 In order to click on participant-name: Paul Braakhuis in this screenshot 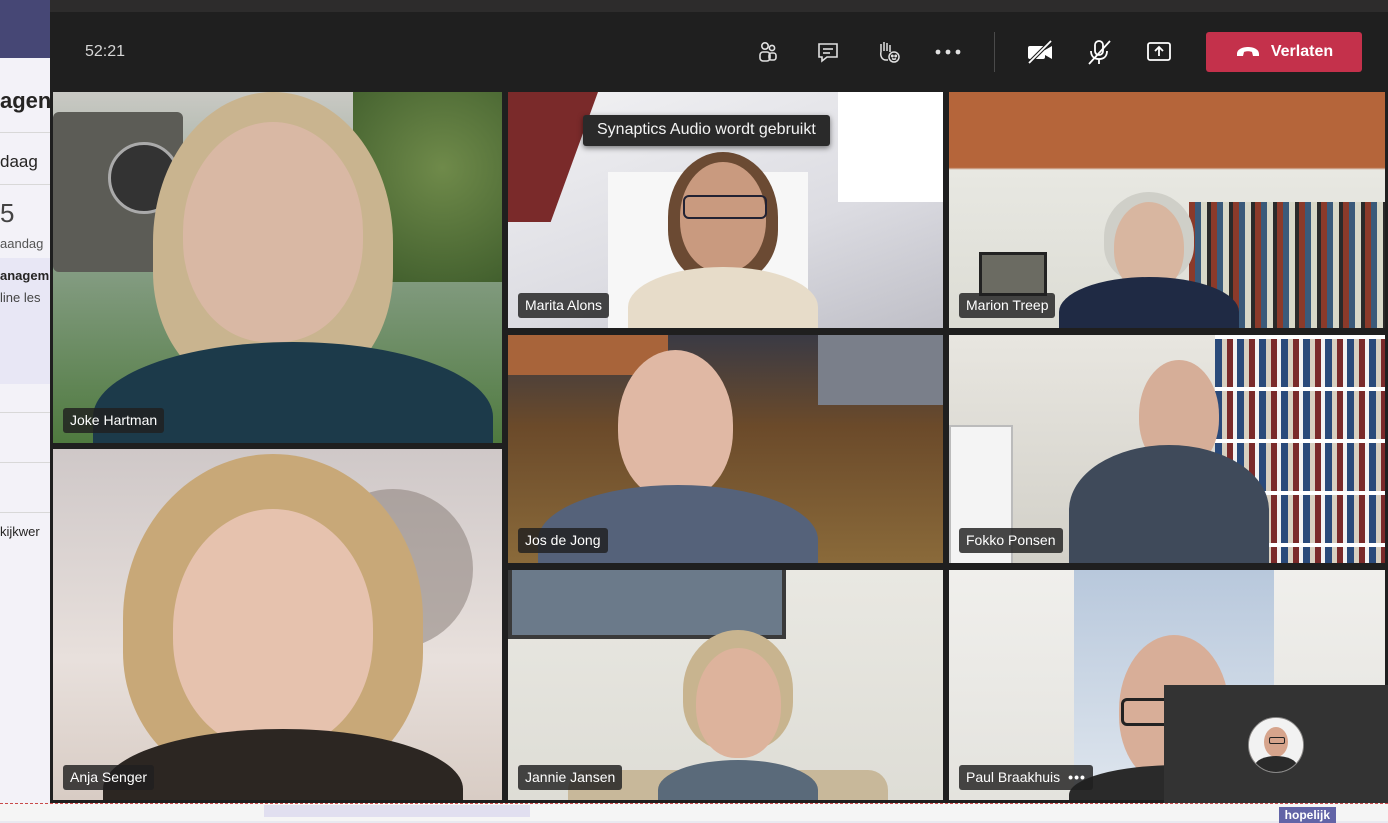, I will do `click(1013, 777)`.